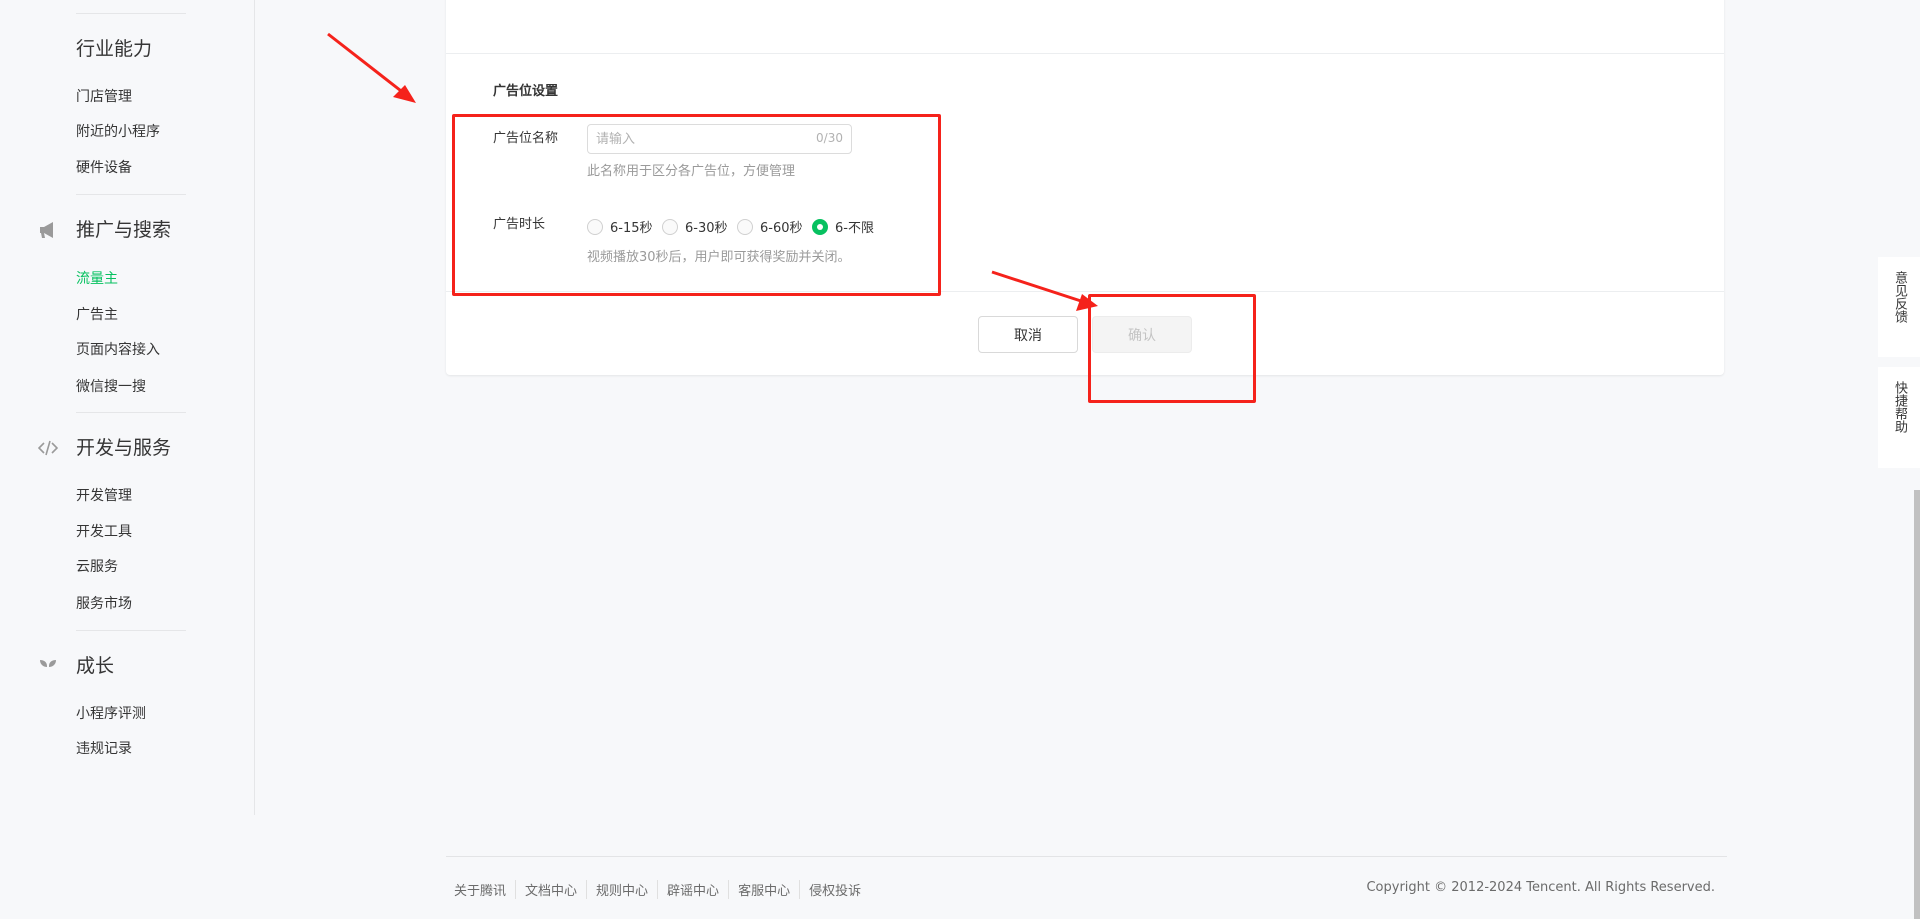 Image resolution: width=1920 pixels, height=919 pixels. I want to click on quick-help-button: 快捷帮助, so click(1899, 417).